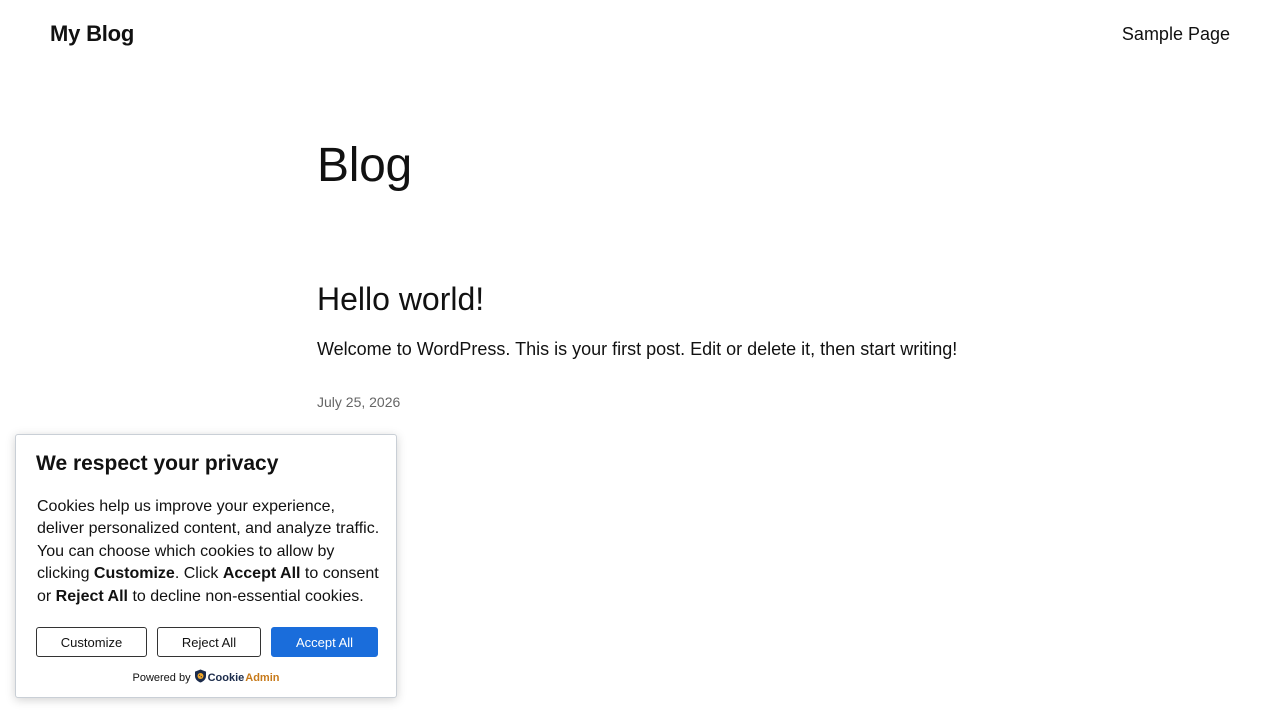 This screenshot has height=720, width=1280. What do you see at coordinates (91, 642) in the screenshot?
I see `customize-button: Customize` at bounding box center [91, 642].